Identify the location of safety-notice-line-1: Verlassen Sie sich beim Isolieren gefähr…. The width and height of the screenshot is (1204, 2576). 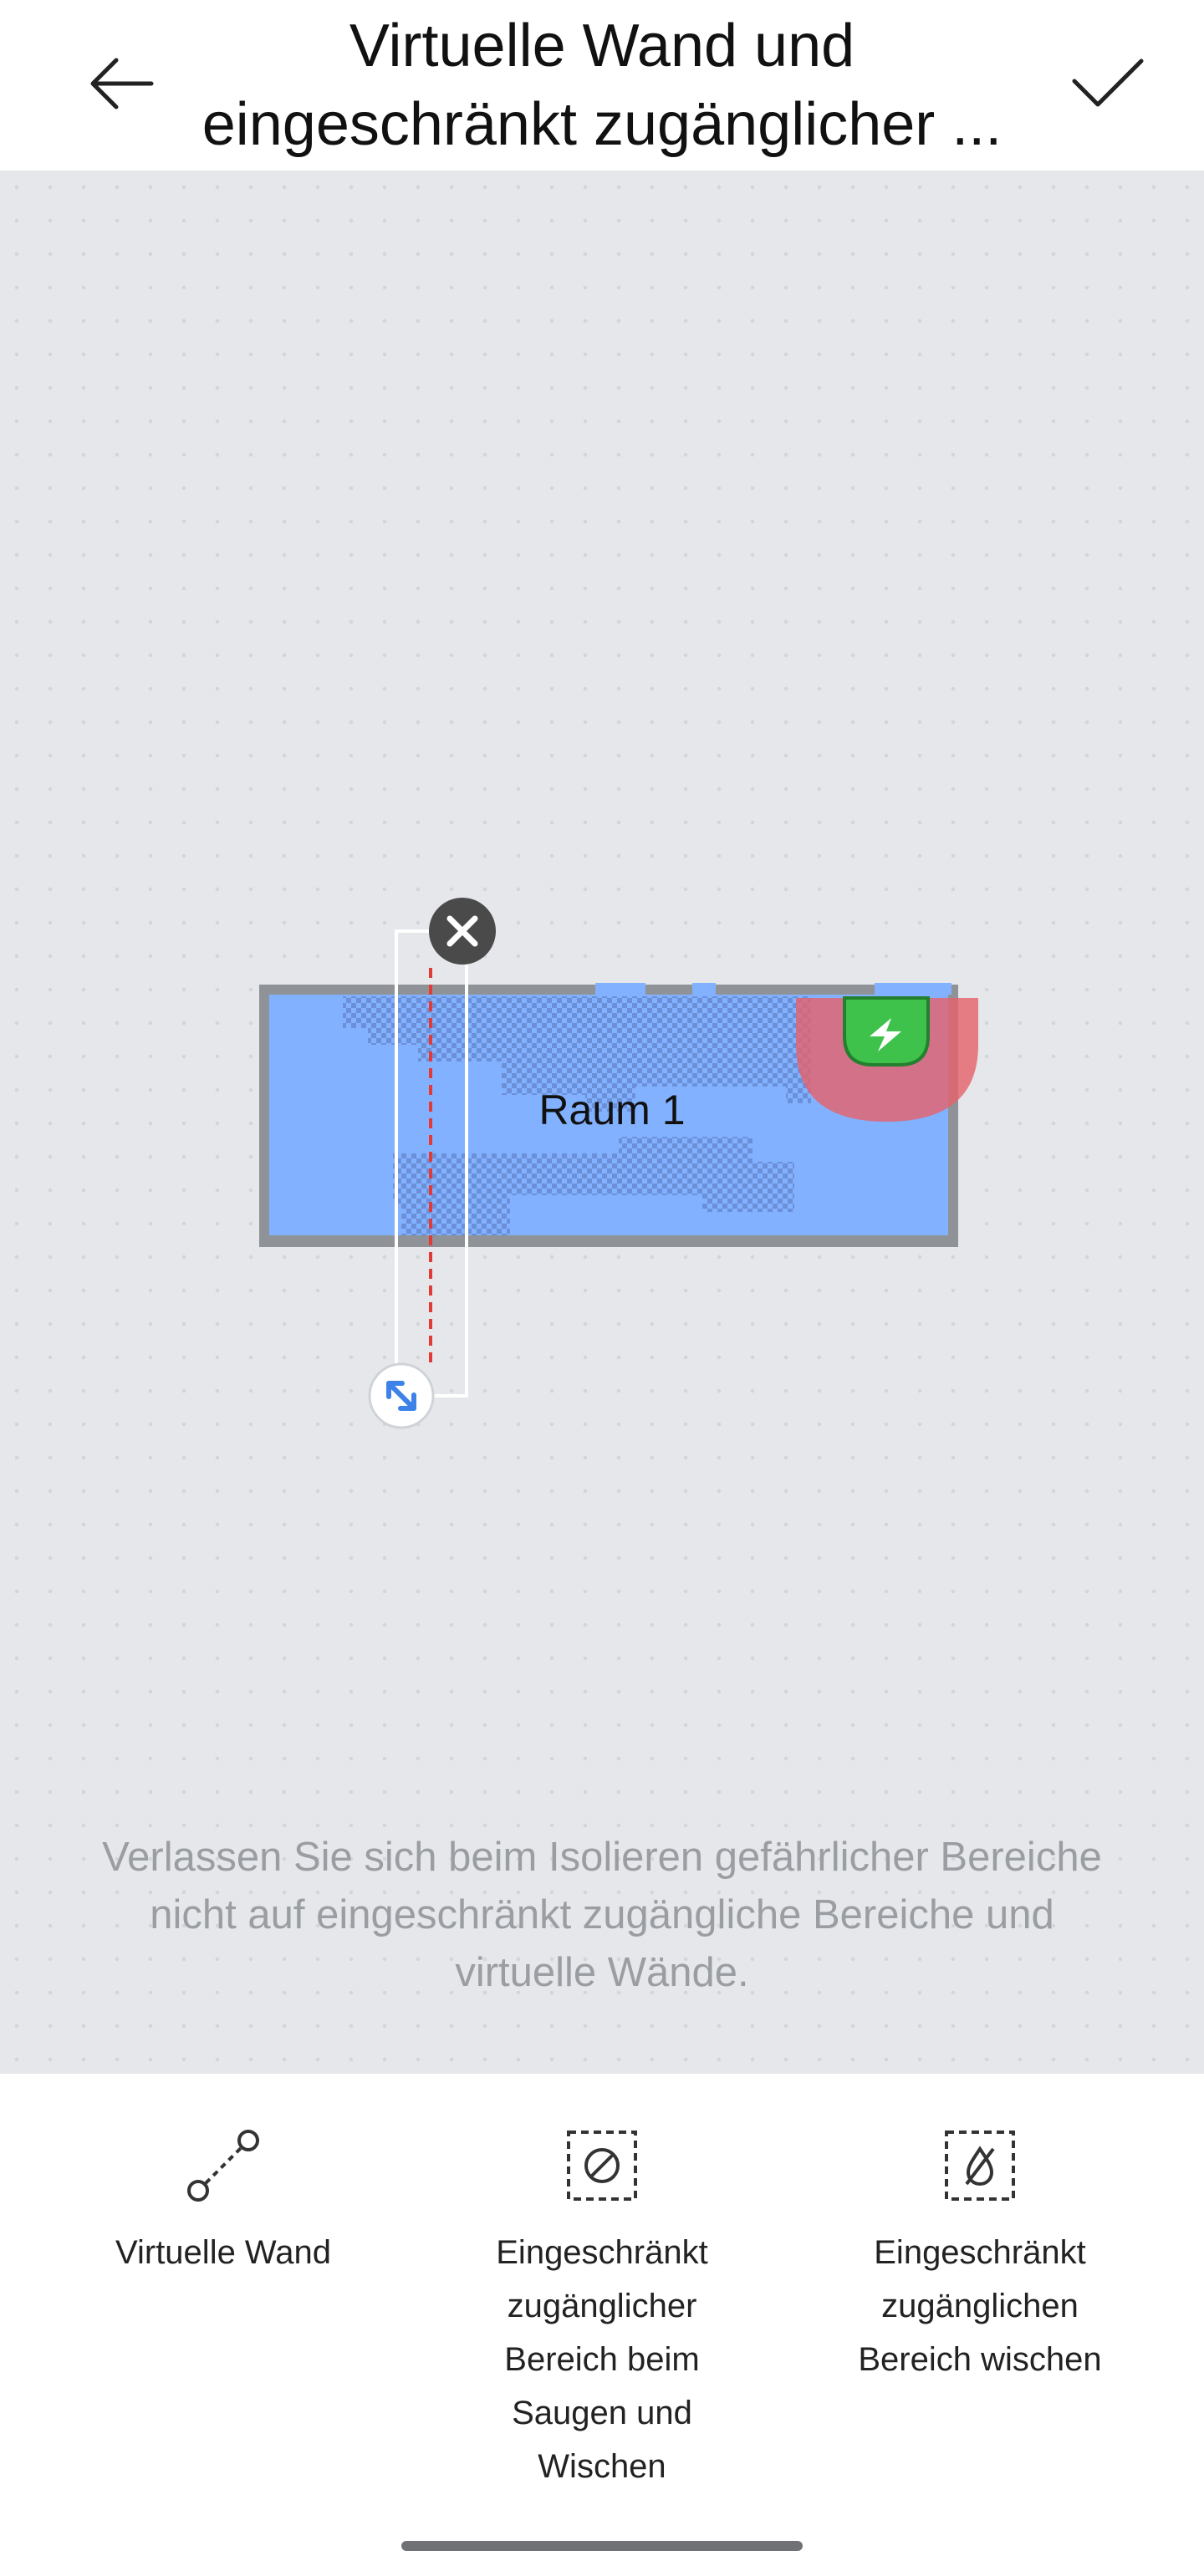
(602, 1857).